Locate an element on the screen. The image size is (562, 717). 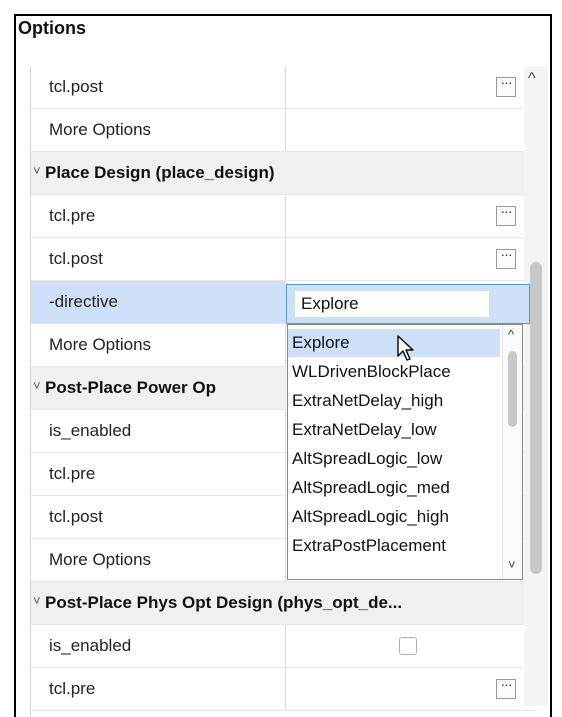
panel-title: Options is located at coordinates (52, 28).